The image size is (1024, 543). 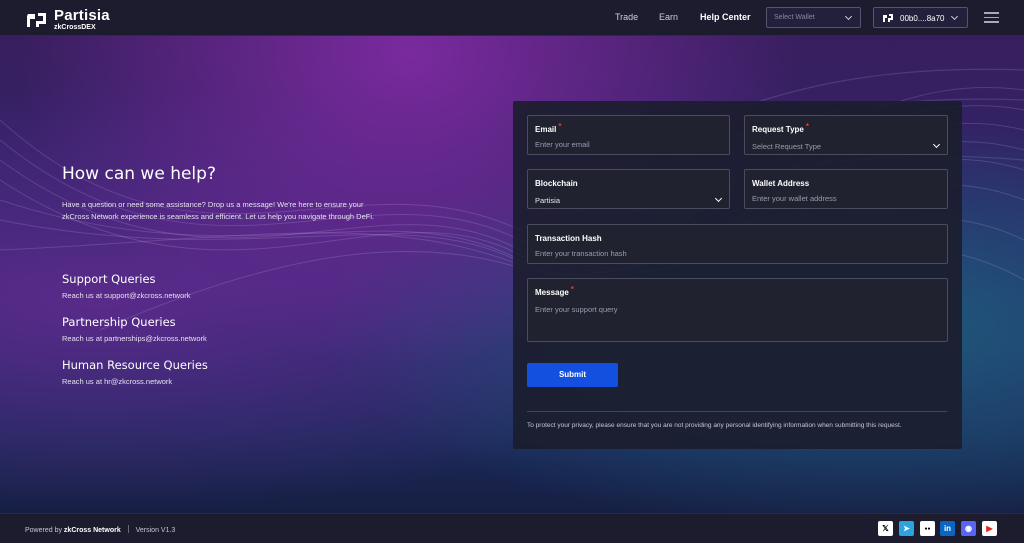 I want to click on footer-separator, so click(x=128, y=529).